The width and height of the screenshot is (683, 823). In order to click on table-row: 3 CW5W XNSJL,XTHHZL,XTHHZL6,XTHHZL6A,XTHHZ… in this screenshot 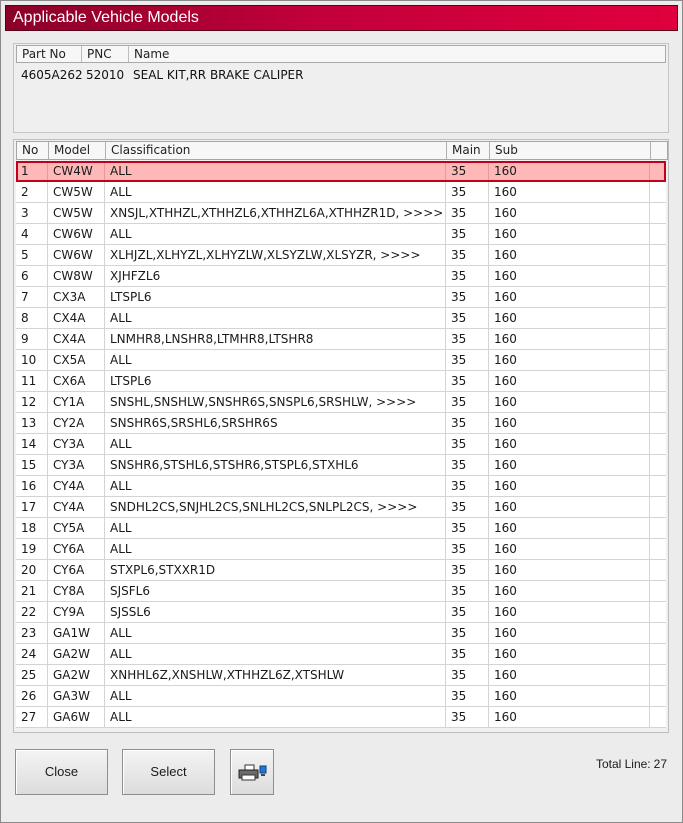, I will do `click(341, 213)`.